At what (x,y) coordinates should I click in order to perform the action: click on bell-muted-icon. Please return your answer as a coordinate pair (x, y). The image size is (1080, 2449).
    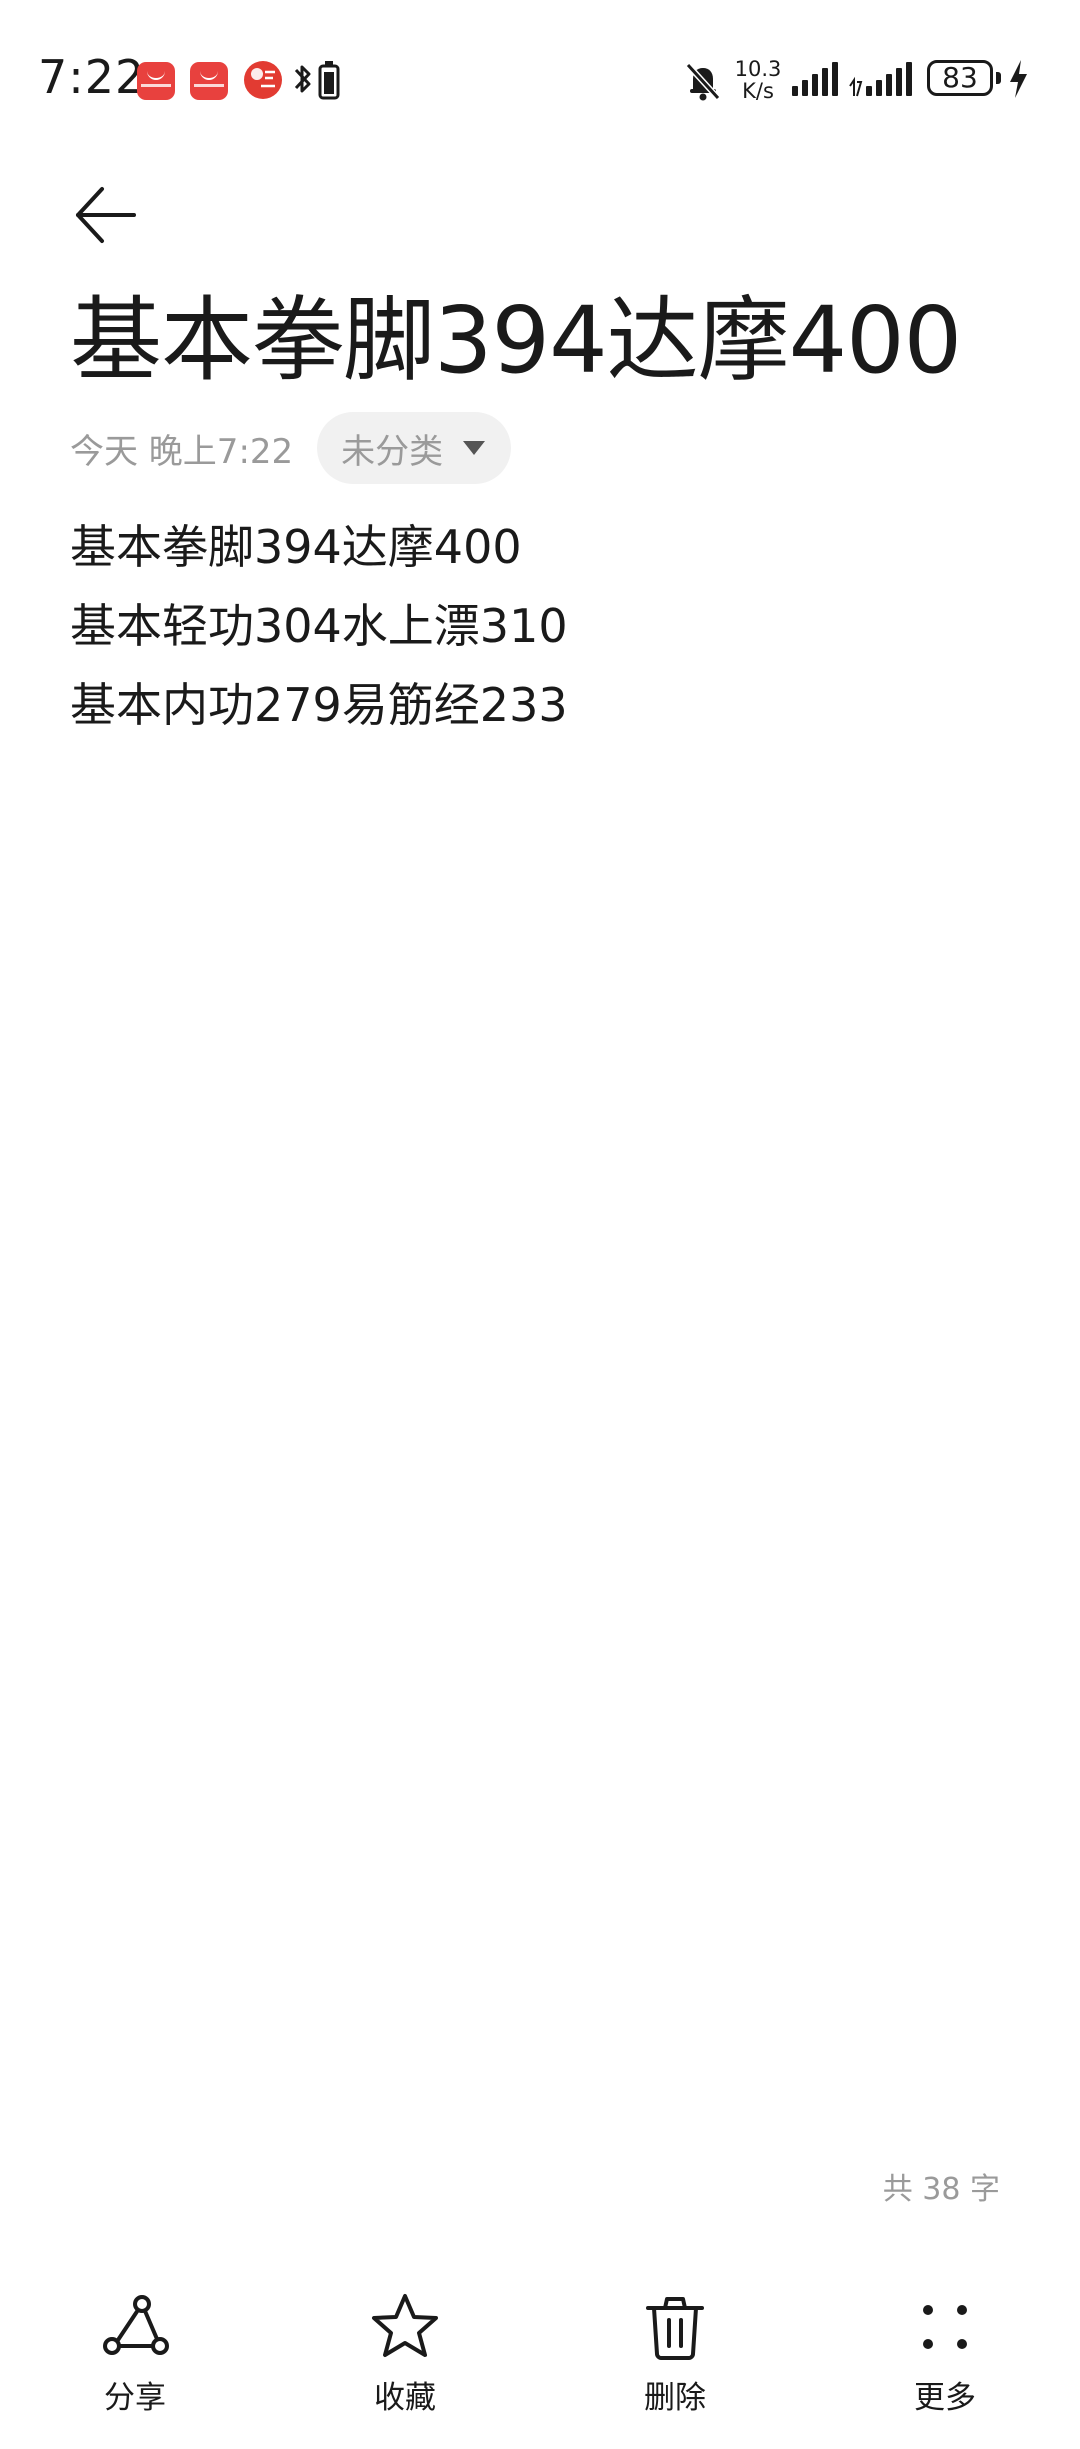
    Looking at the image, I should click on (703, 81).